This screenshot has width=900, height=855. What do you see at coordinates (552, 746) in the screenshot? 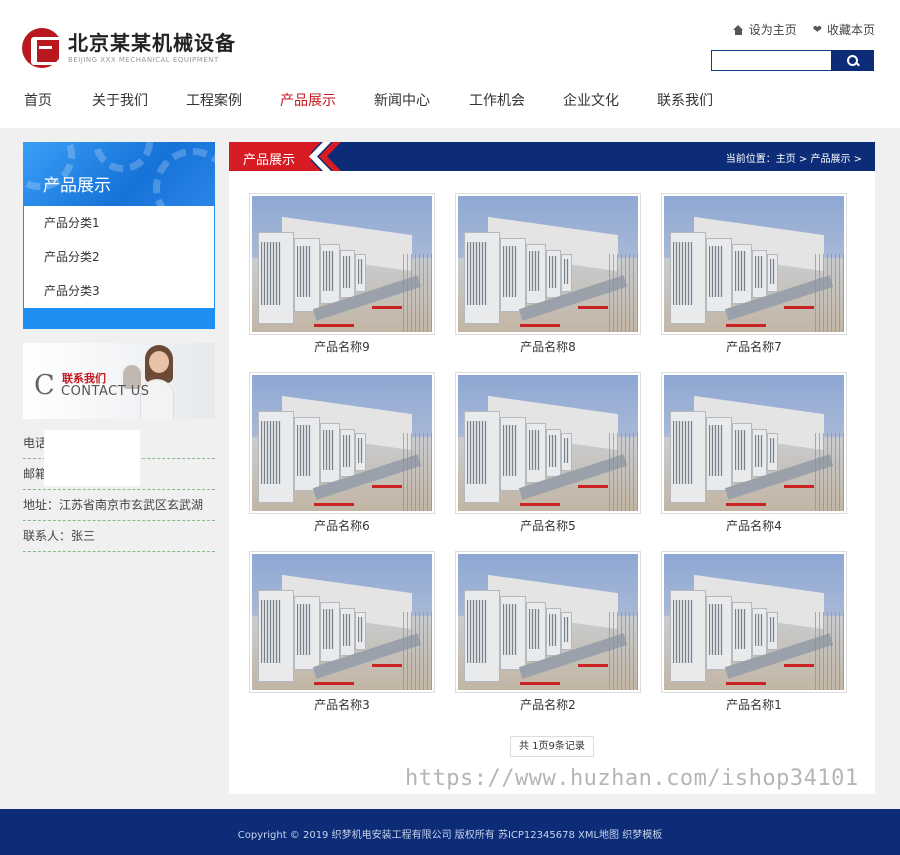
I see `pagination: 共 1页9条记录` at bounding box center [552, 746].